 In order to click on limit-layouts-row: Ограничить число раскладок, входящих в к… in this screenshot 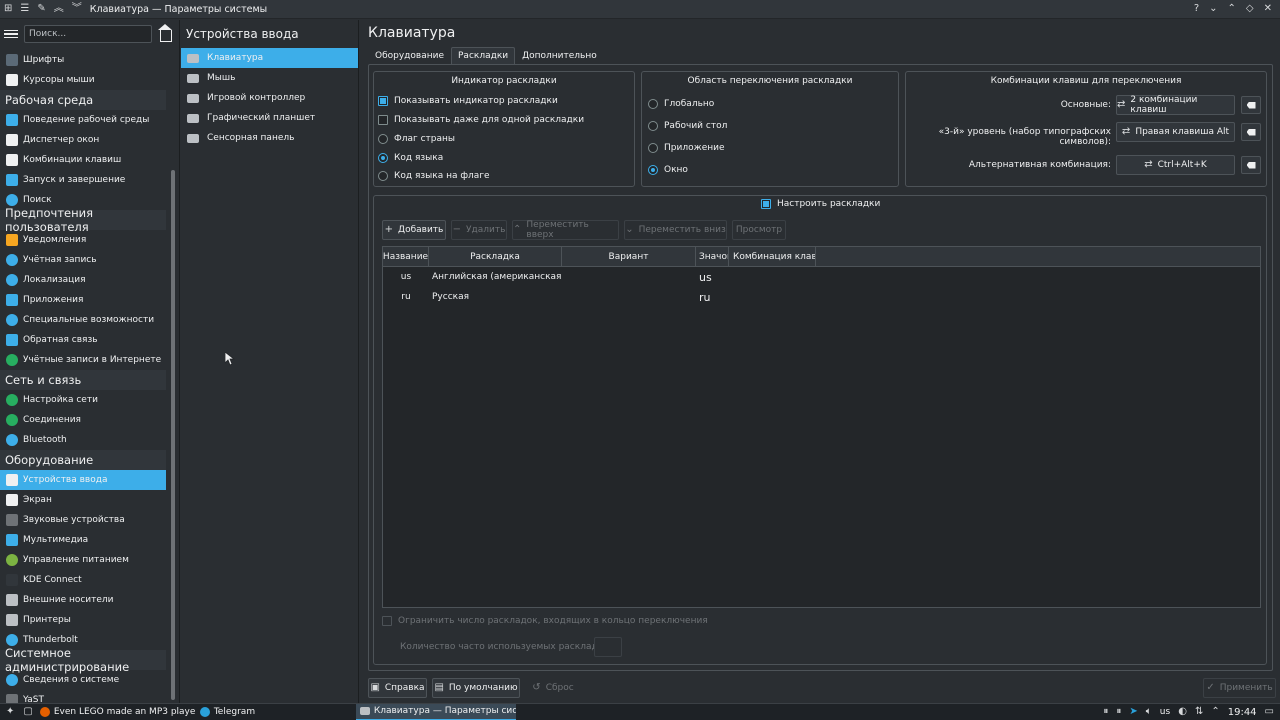, I will do `click(545, 621)`.